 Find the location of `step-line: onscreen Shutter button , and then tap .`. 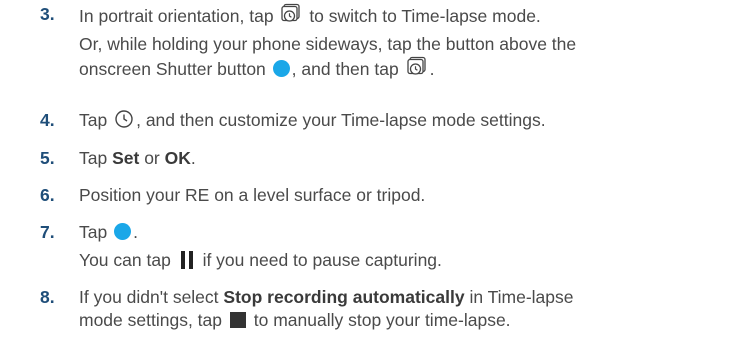

step-line: onscreen Shutter button , and then tap . is located at coordinates (327, 67).